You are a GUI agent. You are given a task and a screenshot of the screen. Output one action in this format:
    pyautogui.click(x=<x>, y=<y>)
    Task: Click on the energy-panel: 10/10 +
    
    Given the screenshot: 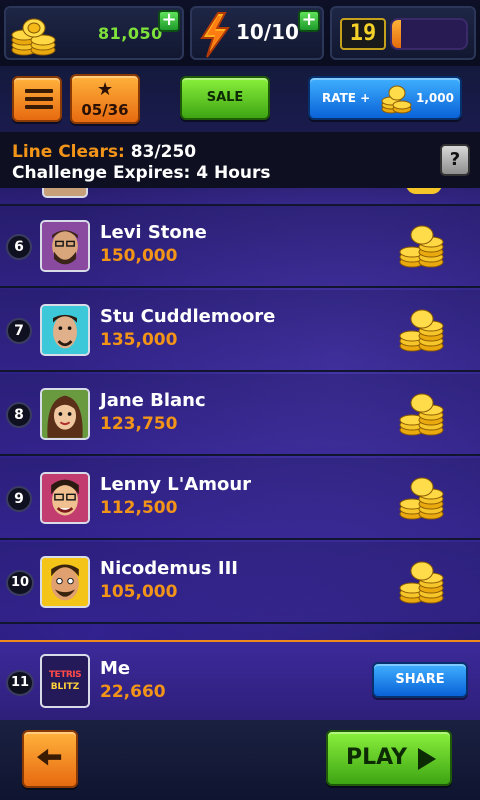 What is the action you would take?
    pyautogui.click(x=257, y=33)
    